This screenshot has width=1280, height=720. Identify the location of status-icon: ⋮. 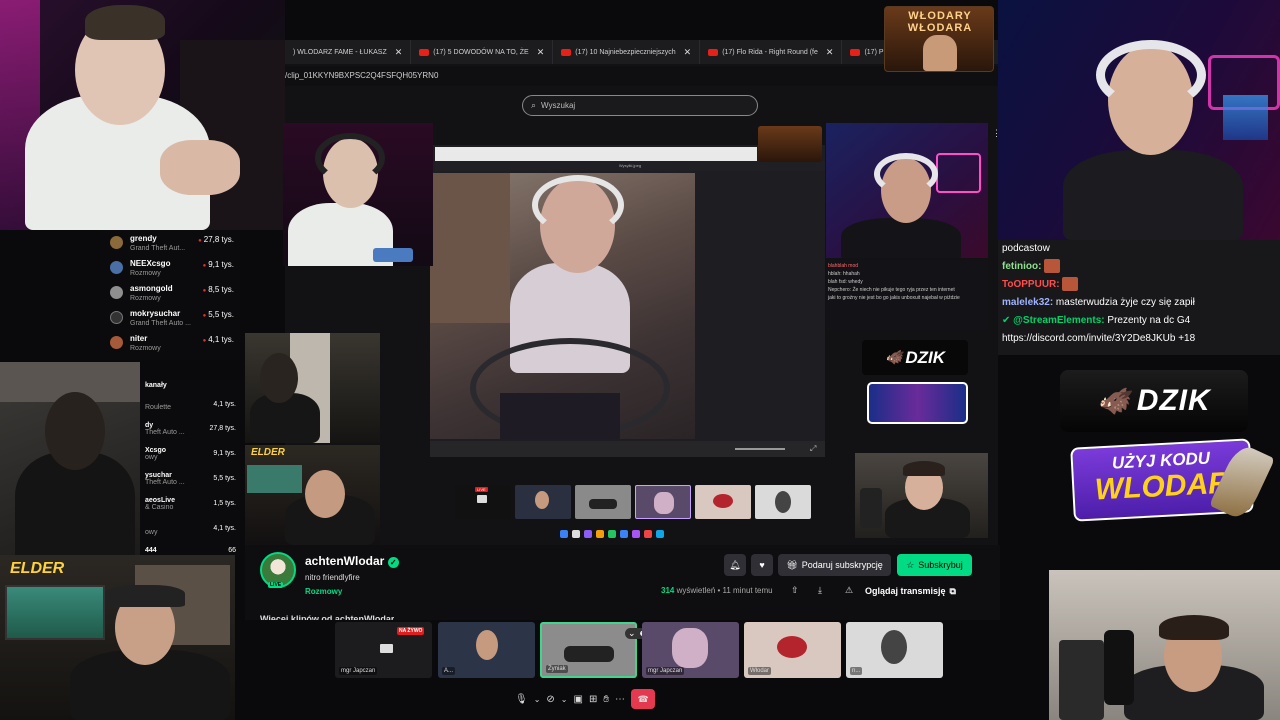
(996, 133).